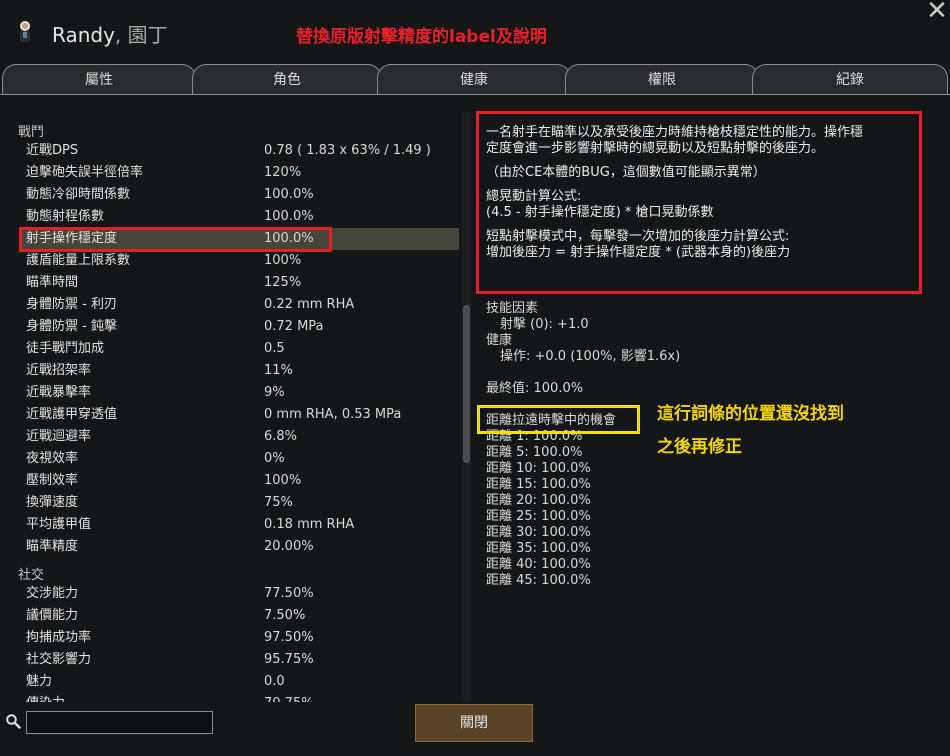 This screenshot has width=950, height=756. What do you see at coordinates (499, 340) in the screenshot?
I see `health-factor-header: 健康` at bounding box center [499, 340].